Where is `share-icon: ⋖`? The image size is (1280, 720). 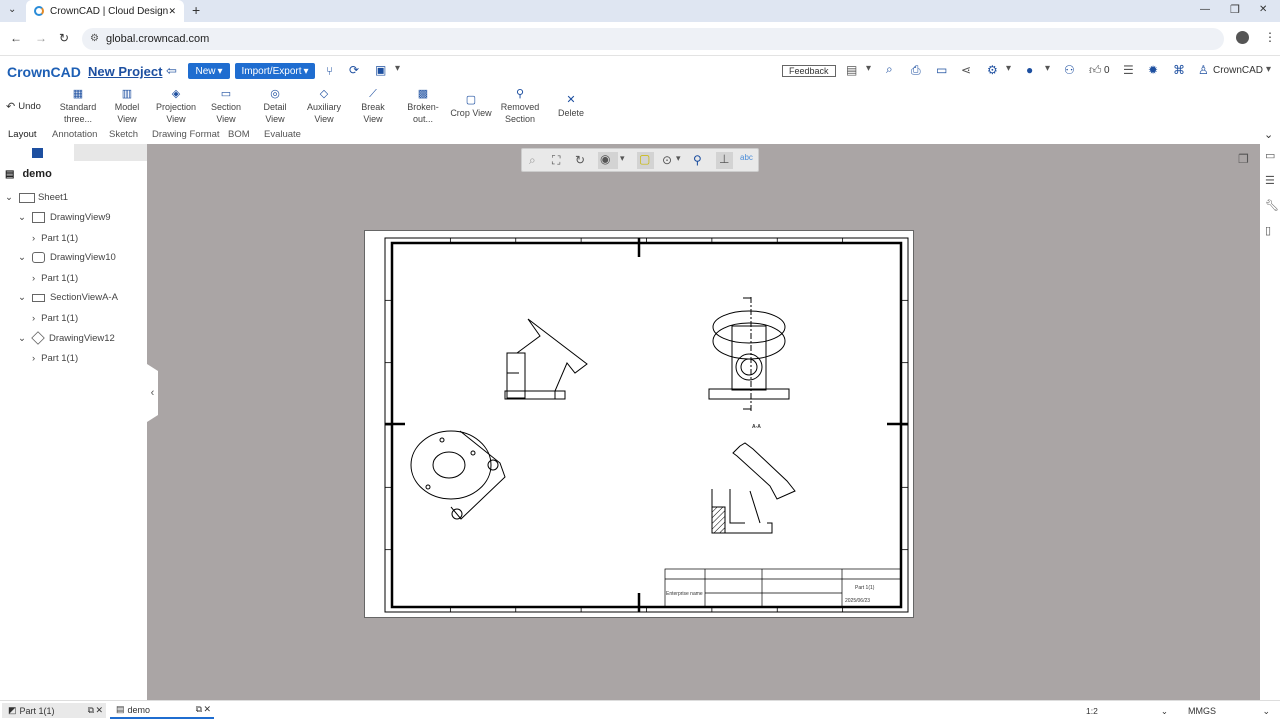 share-icon: ⋖ is located at coordinates (966, 70).